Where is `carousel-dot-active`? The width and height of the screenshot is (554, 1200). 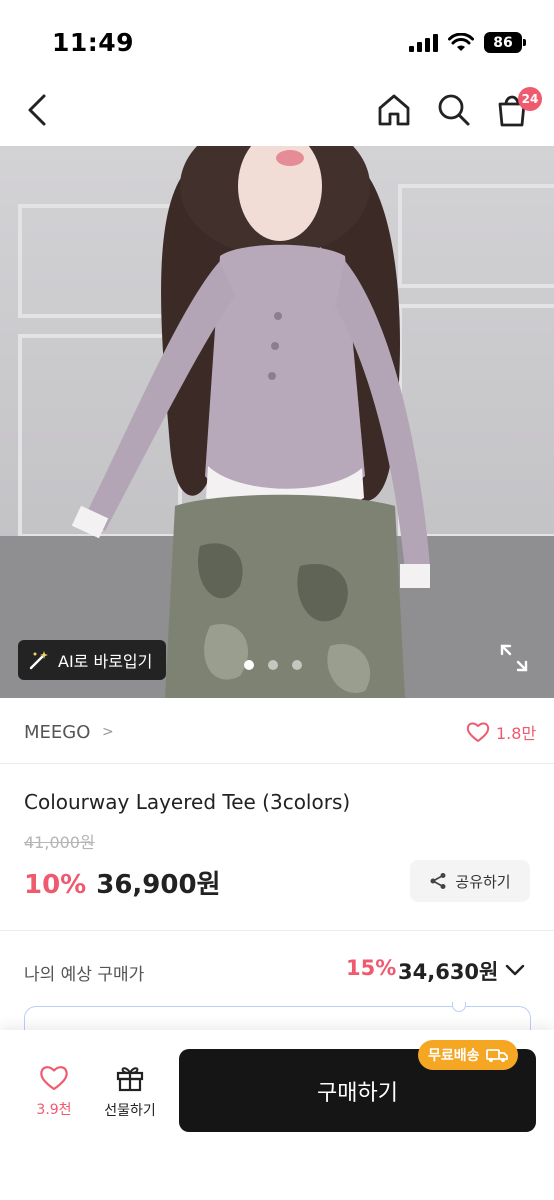
carousel-dot-active is located at coordinates (249, 665).